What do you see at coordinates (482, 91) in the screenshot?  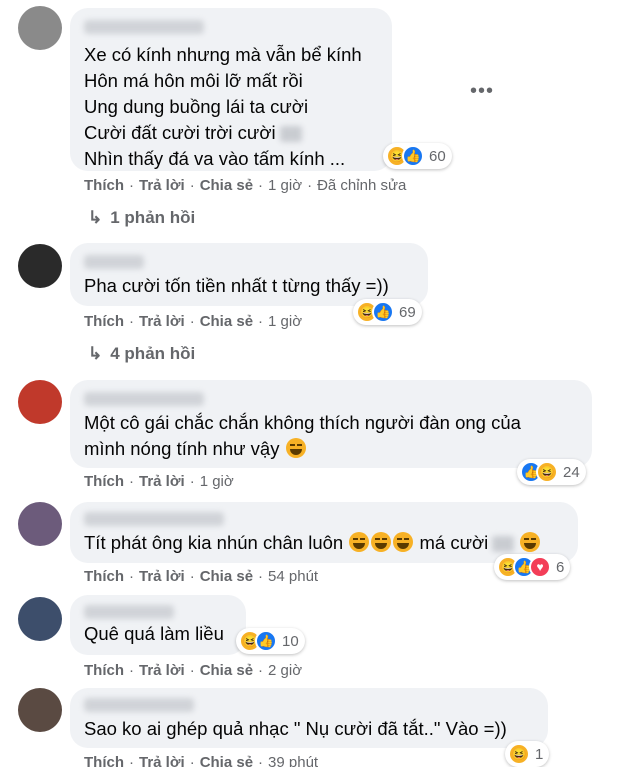 I see `more-options-icon: •••` at bounding box center [482, 91].